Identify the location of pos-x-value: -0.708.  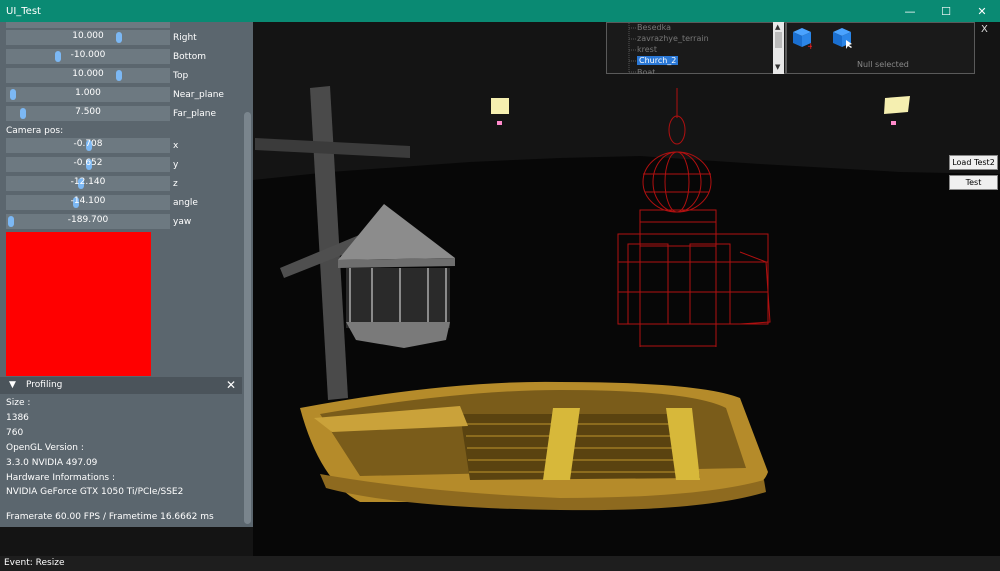
(88, 144).